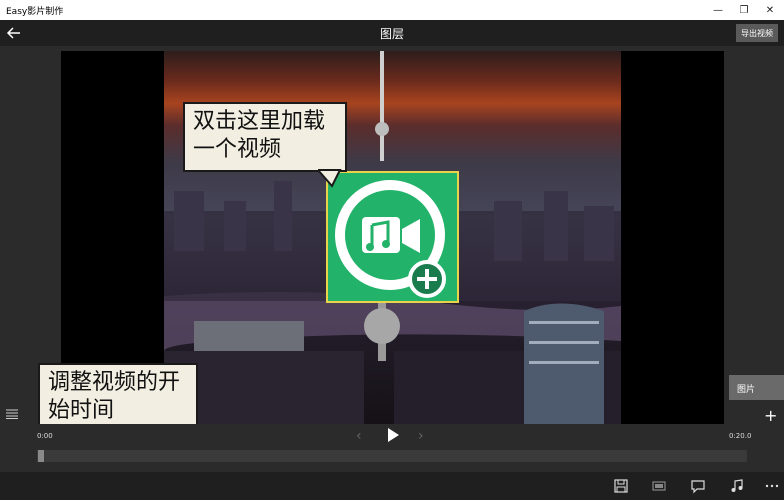 The image size is (784, 500). What do you see at coordinates (392, 456) in the screenshot?
I see `timeline-track` at bounding box center [392, 456].